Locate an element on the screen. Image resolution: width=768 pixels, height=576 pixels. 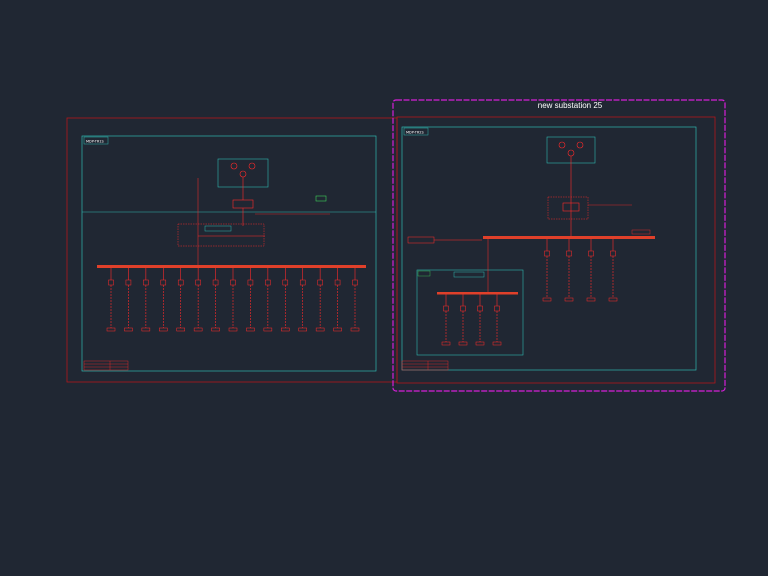
right-title-block is located at coordinates (425, 365).